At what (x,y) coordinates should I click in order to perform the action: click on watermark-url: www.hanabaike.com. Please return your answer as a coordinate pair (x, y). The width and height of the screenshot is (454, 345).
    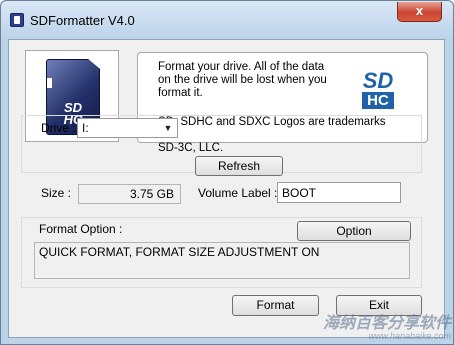
    Looking at the image, I should click on (409, 336).